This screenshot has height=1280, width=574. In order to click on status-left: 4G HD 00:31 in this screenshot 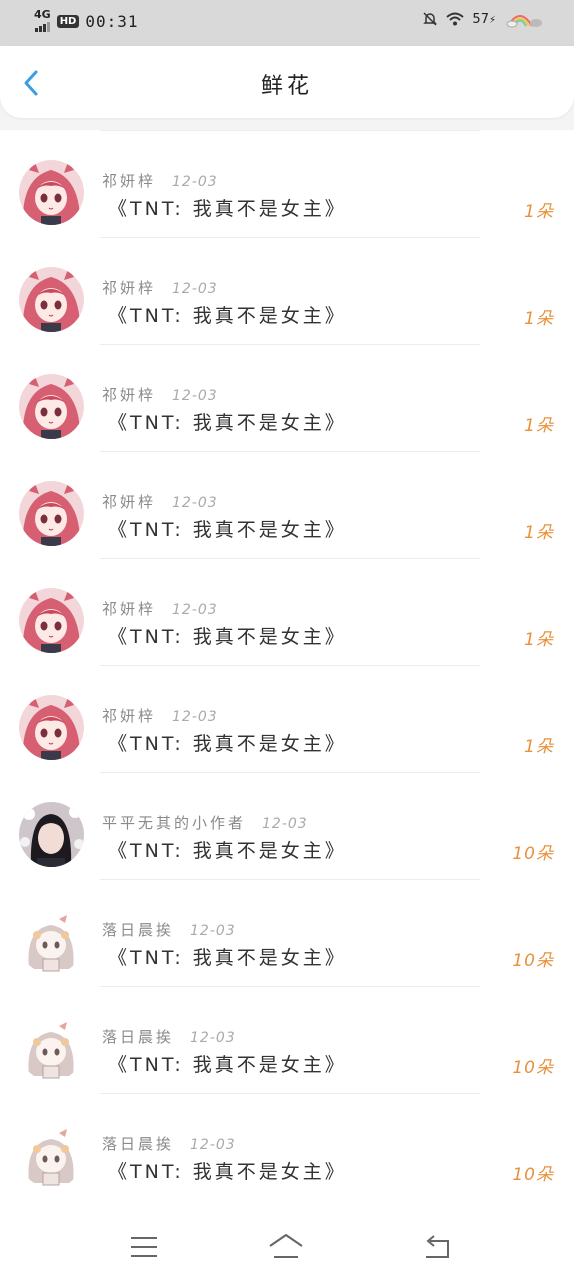, I will do `click(86, 20)`.